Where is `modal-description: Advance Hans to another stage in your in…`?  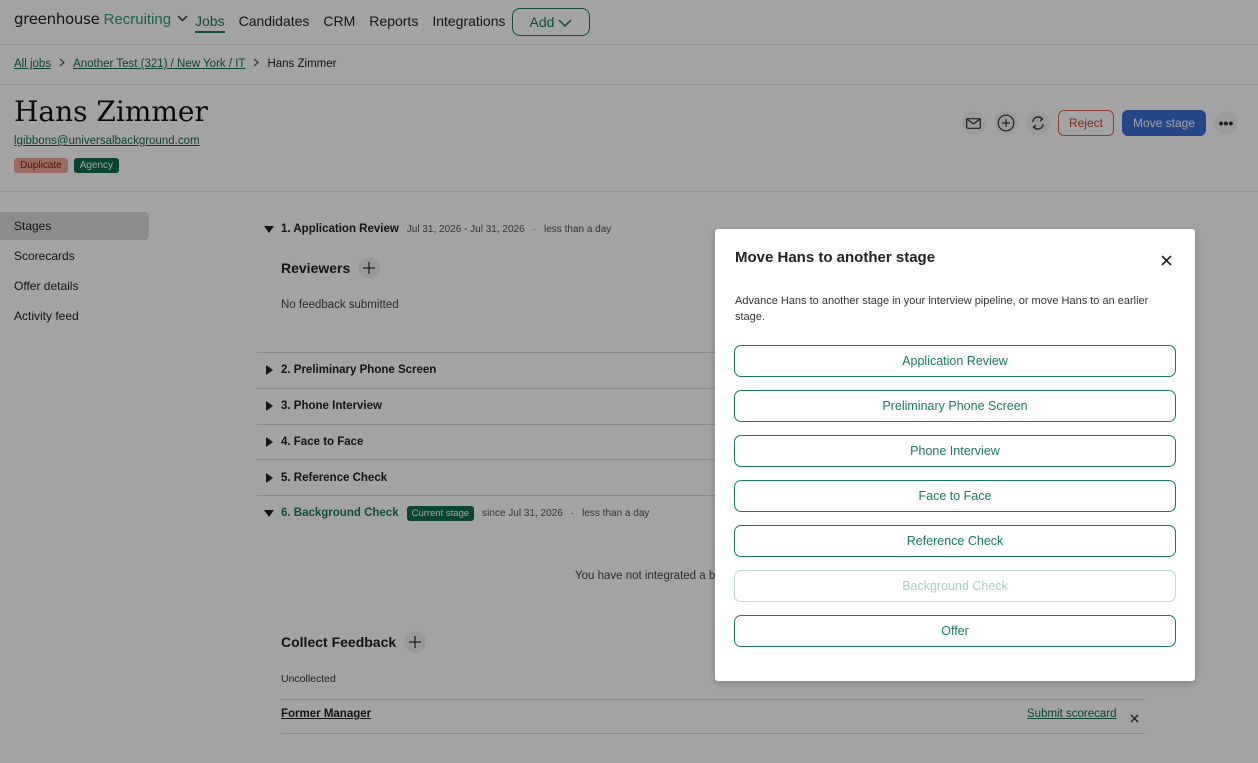
modal-description: Advance Hans to another stage in your in… is located at coordinates (942, 309).